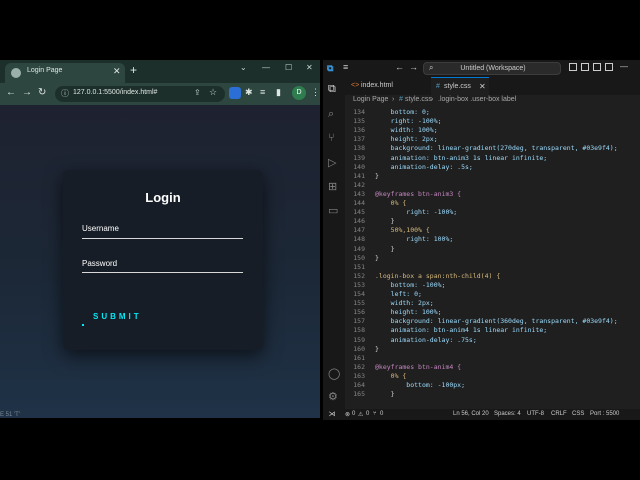 The width and height of the screenshot is (640, 480). I want to click on code-line: 150}, so click(492, 258).